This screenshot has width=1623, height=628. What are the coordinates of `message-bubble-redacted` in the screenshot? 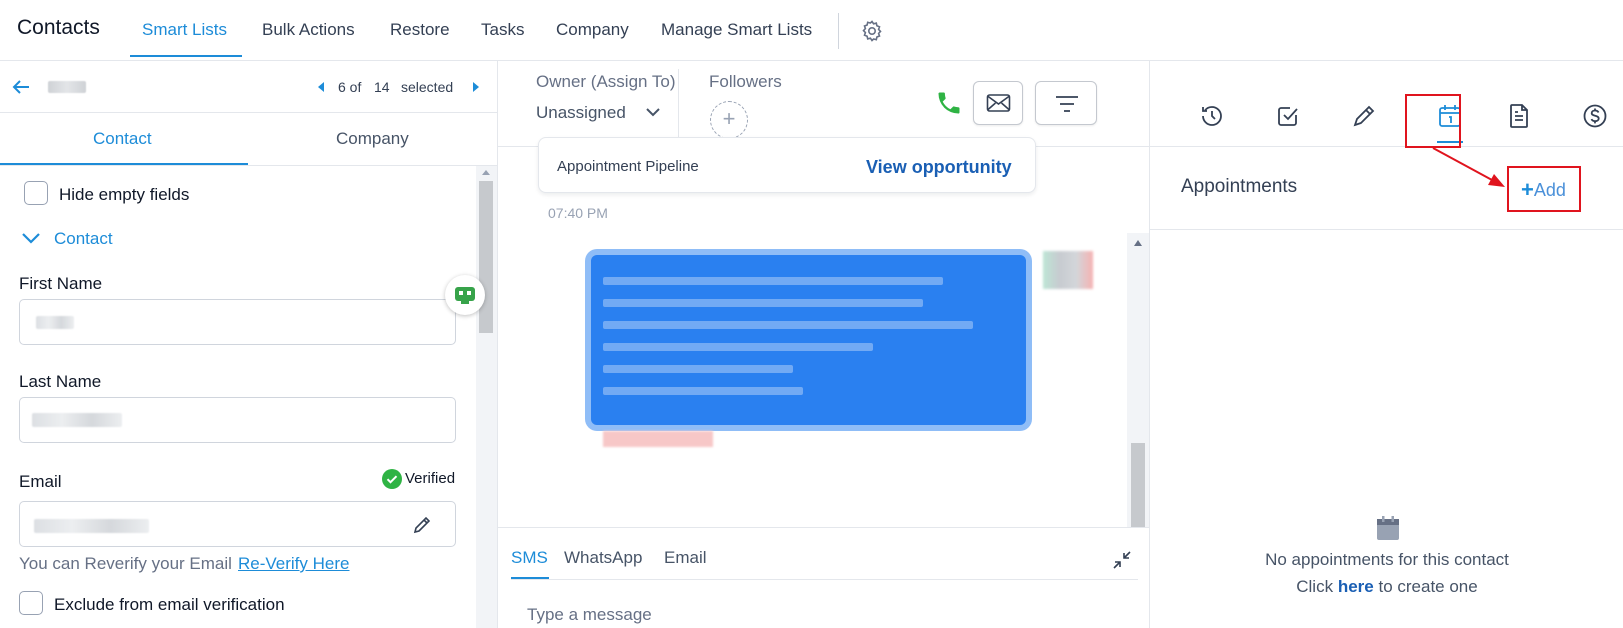 It's located at (808, 340).